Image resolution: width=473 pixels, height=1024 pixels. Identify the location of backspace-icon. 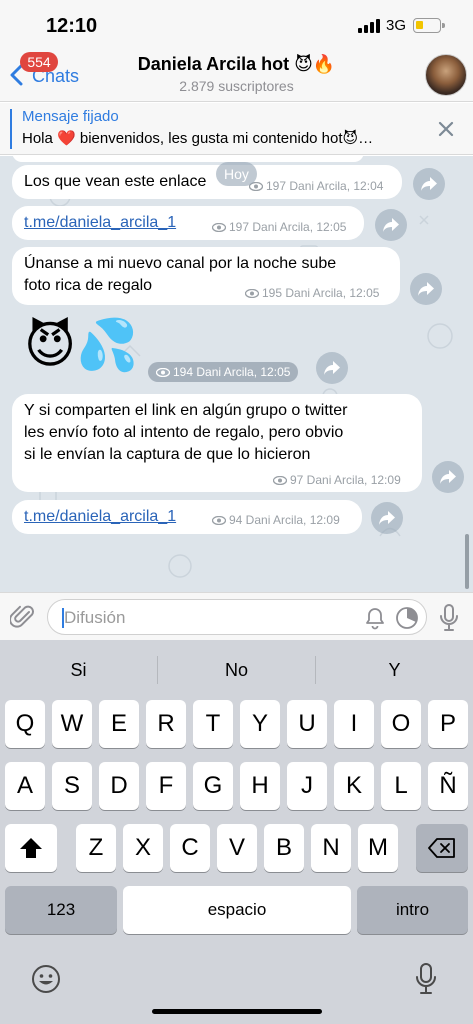
(441, 848).